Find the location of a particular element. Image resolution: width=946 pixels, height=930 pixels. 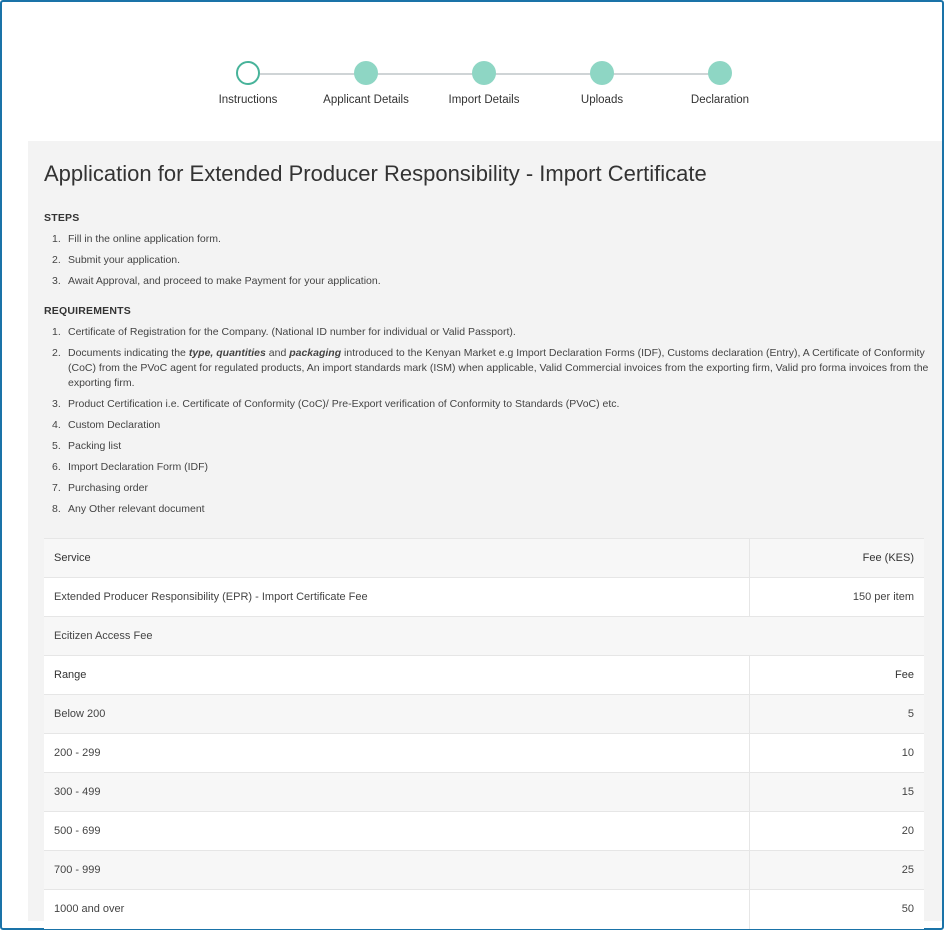

table-header-row: Service Fee (KES) is located at coordinates (484, 558).